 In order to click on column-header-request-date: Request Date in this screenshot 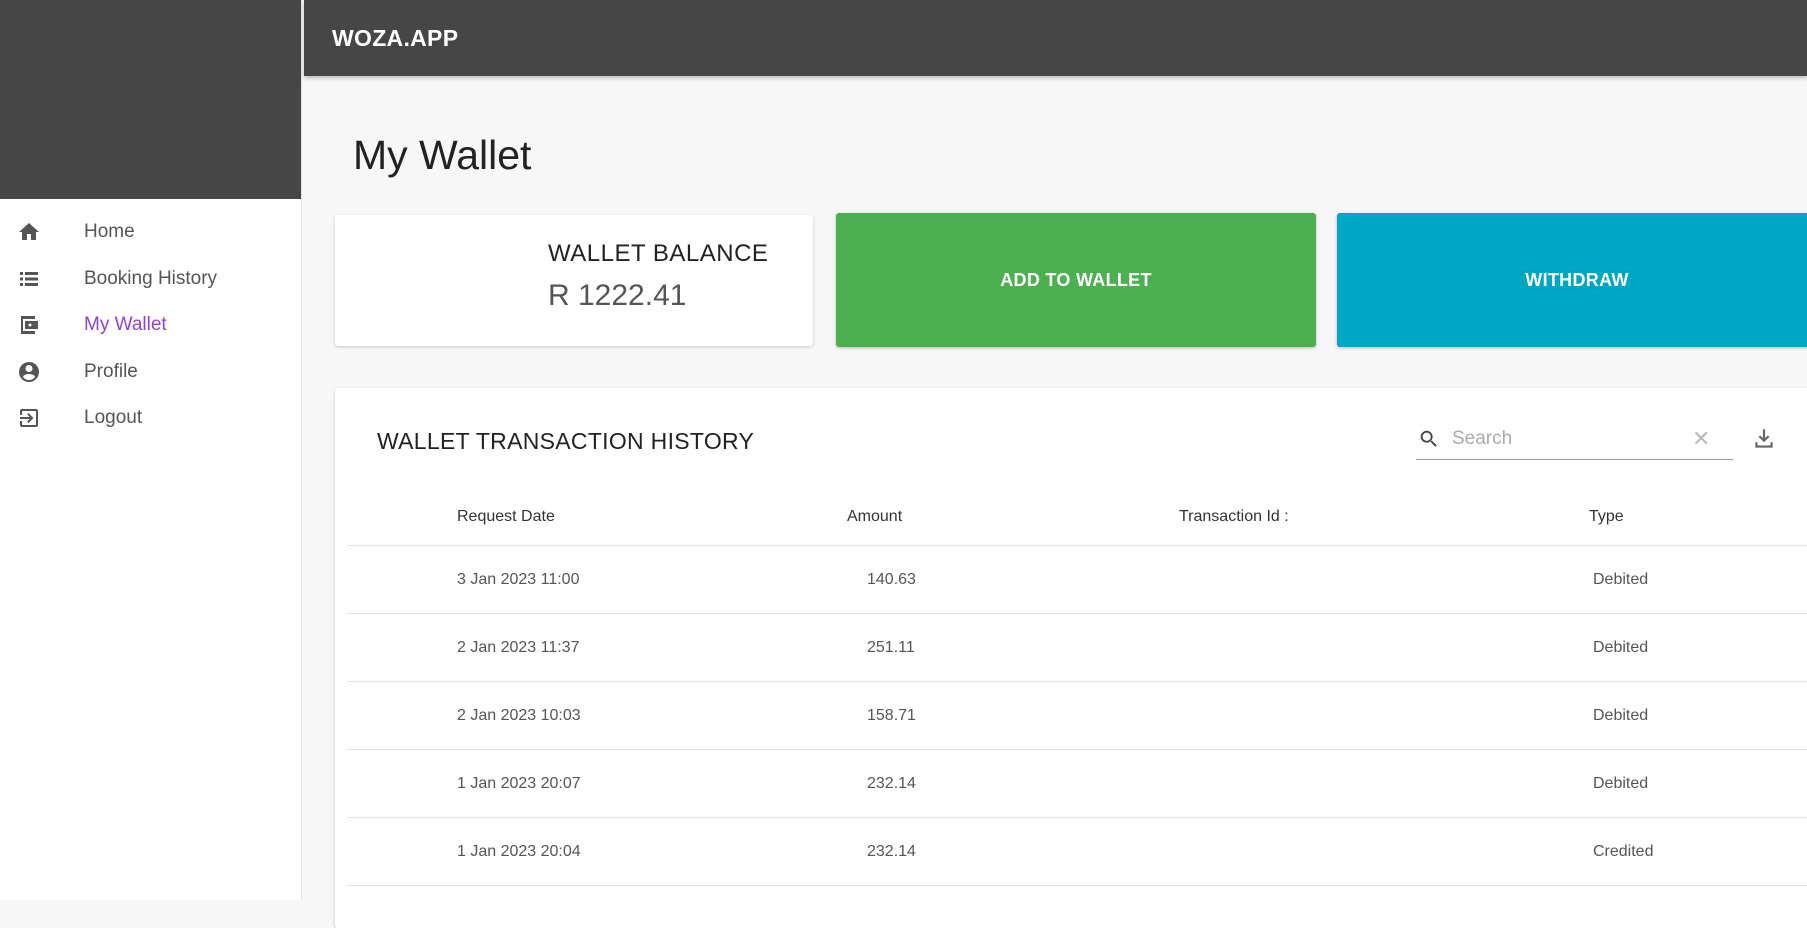, I will do `click(597, 517)`.